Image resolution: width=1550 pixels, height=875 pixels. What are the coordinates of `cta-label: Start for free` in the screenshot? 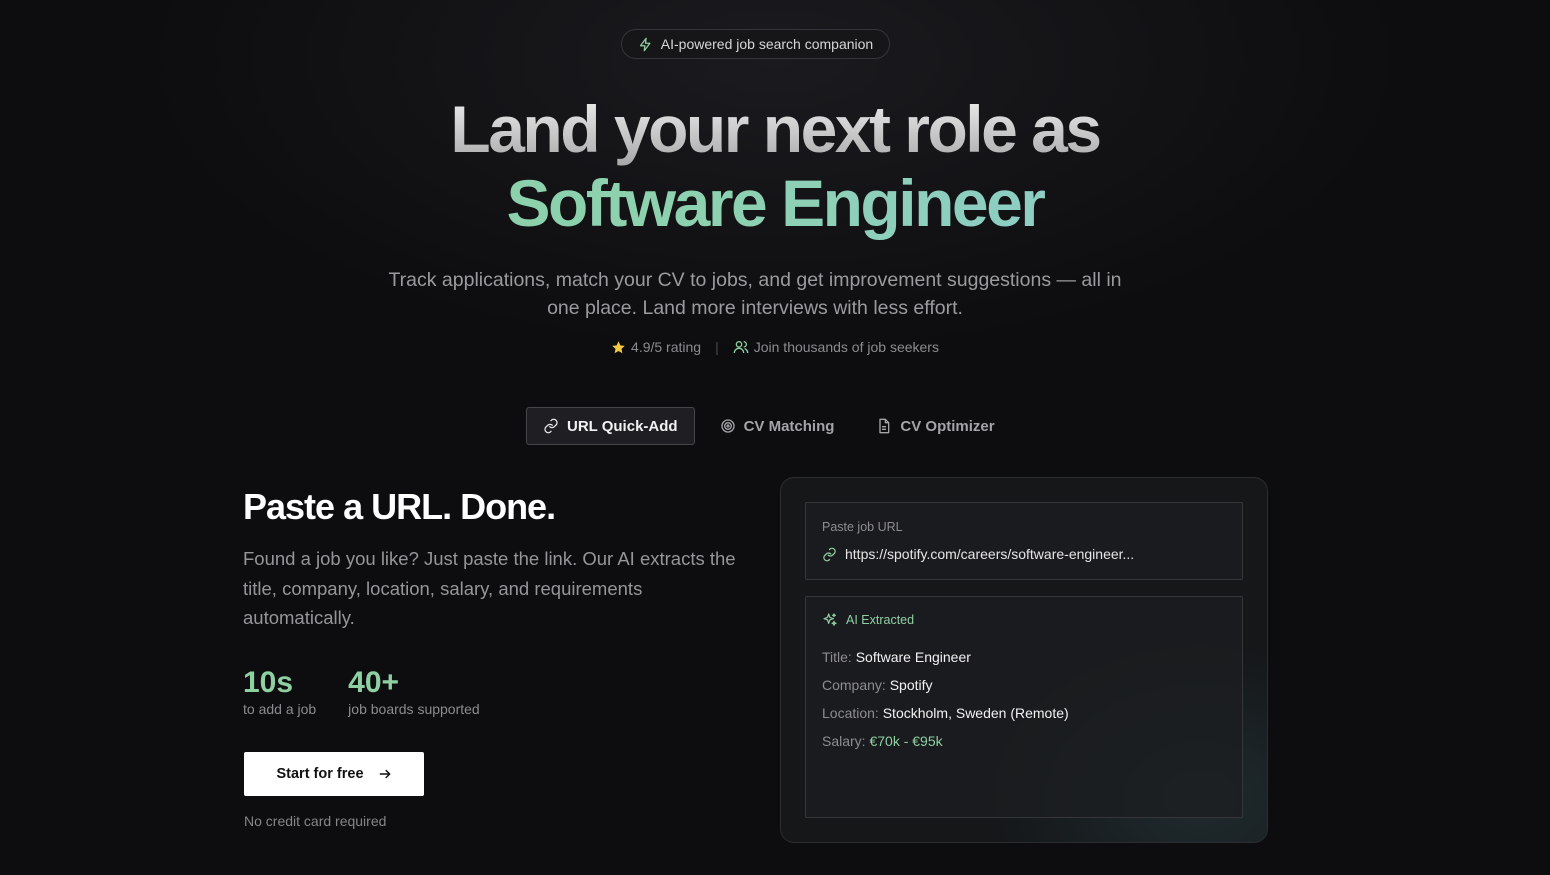 It's located at (320, 774).